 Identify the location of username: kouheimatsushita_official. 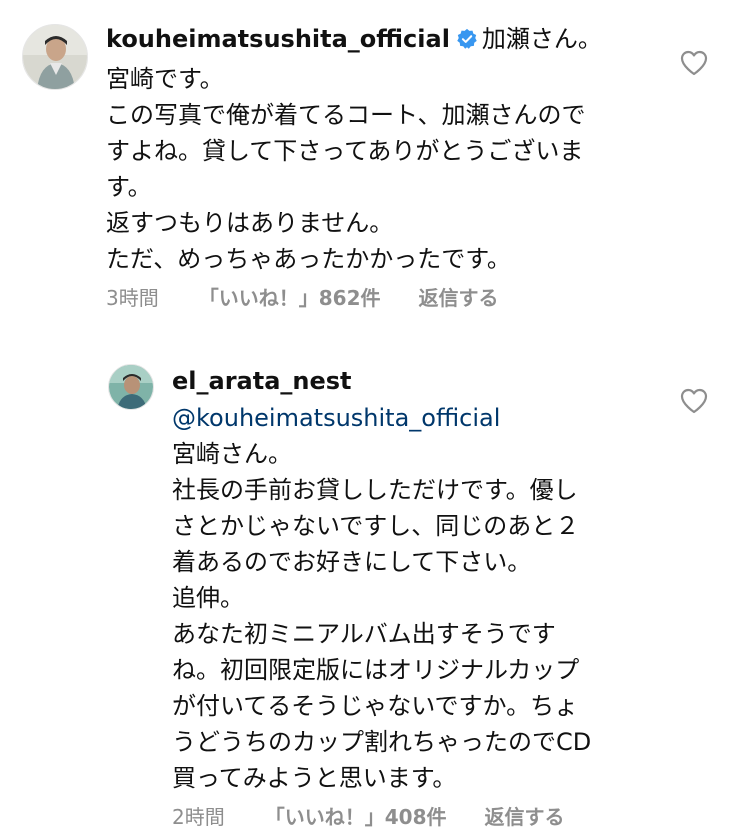
(278, 39).